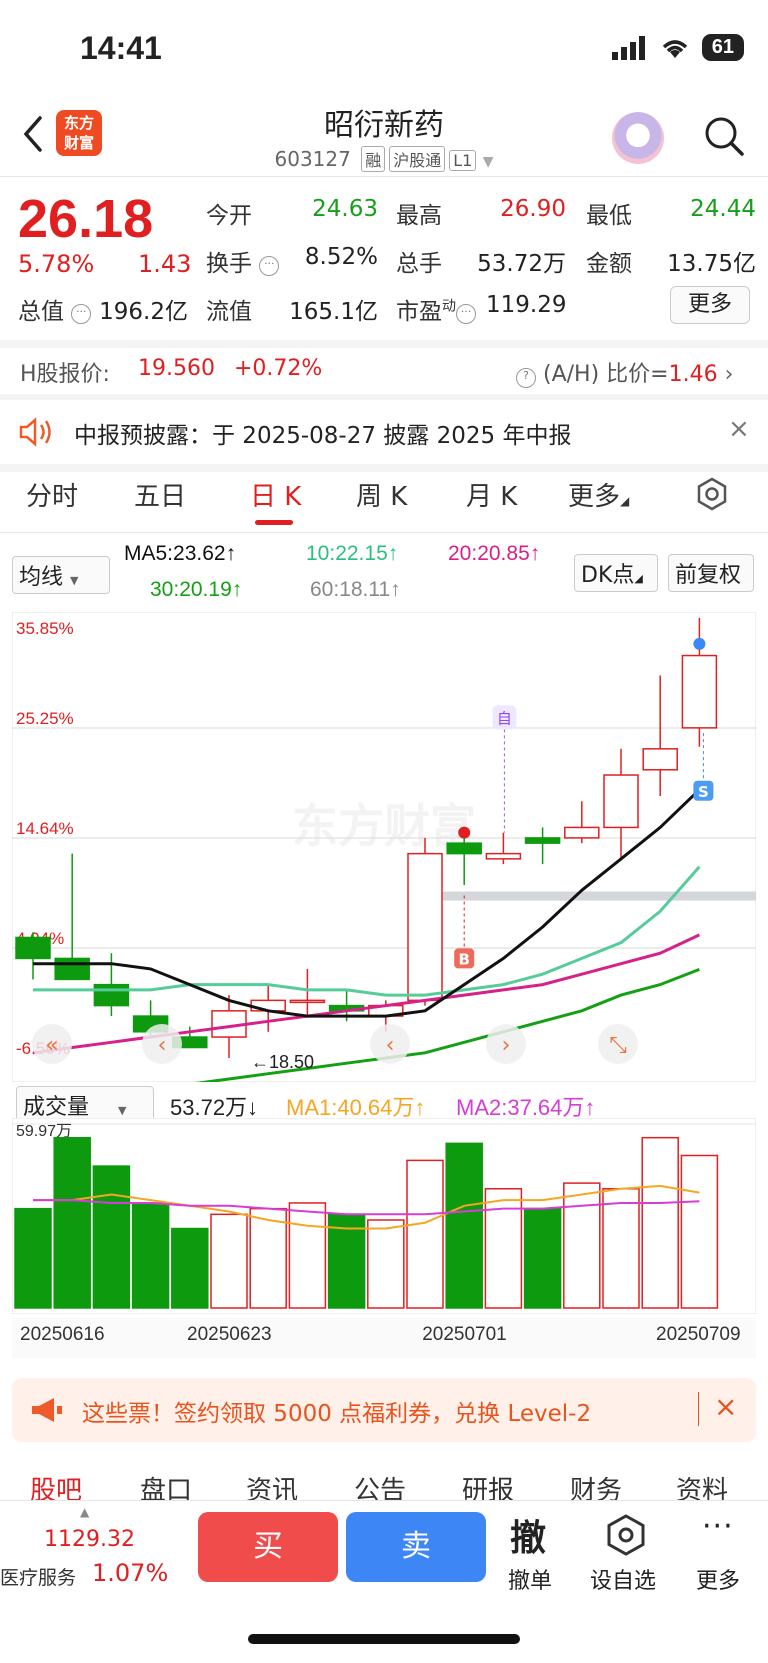 The width and height of the screenshot is (768, 1663). Describe the element at coordinates (160, 494) in the screenshot. I see `tab-five-day: 五日` at that location.